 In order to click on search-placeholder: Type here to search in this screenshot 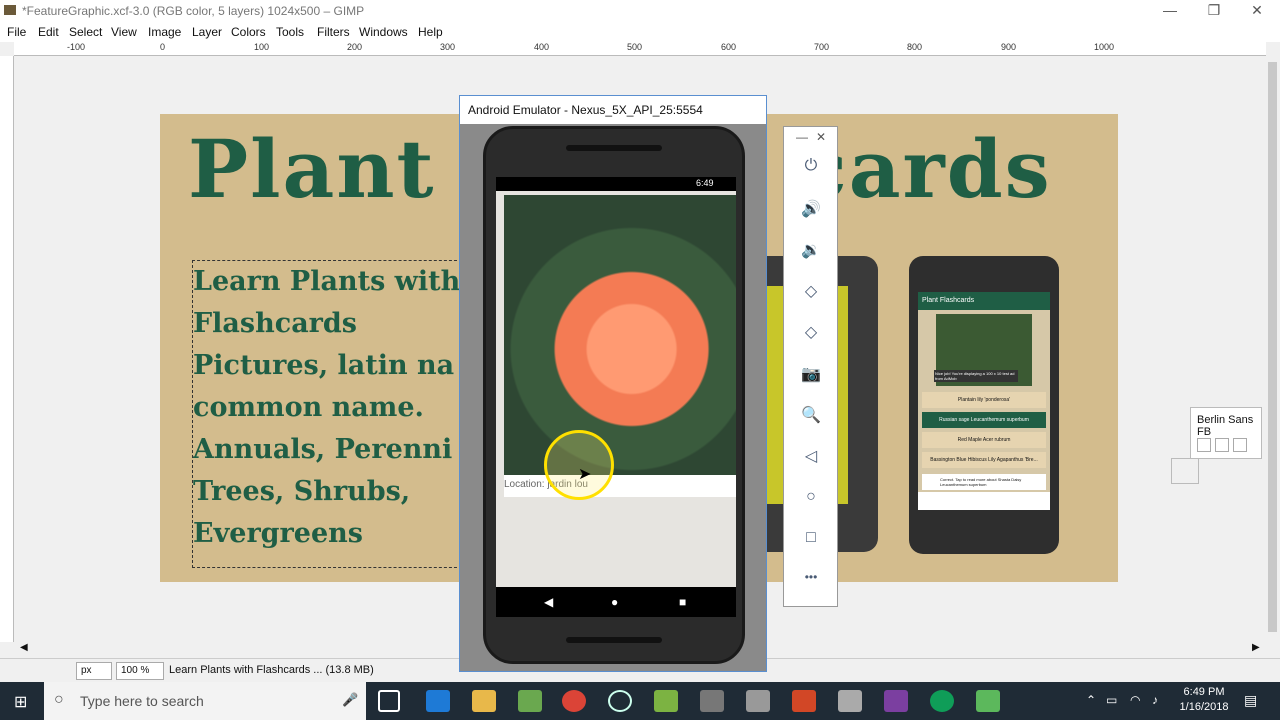, I will do `click(142, 701)`.